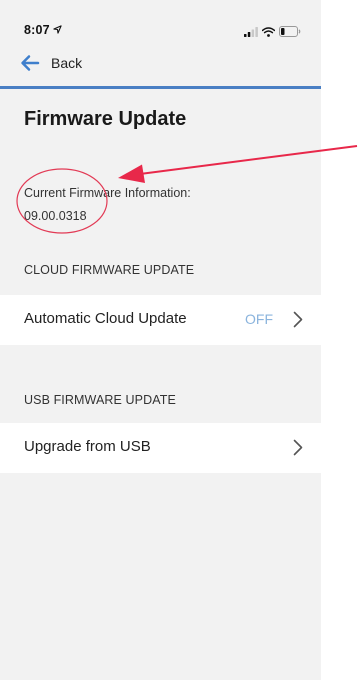 The height and width of the screenshot is (680, 358). I want to click on status-bar: 8:07, so click(160, 22).